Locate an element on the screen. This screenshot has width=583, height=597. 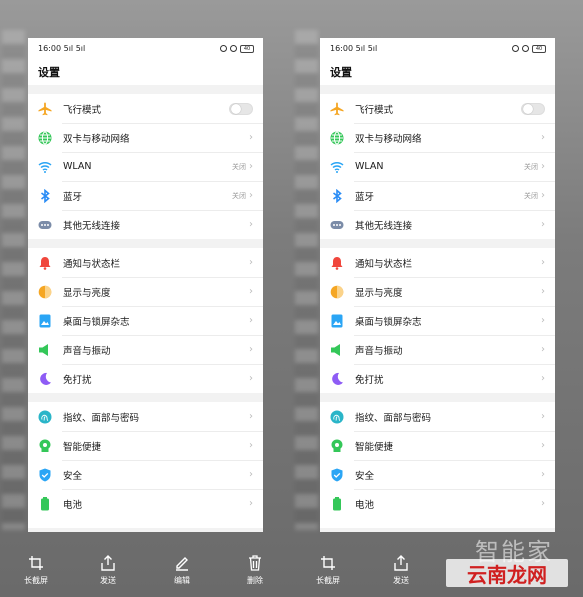
row-label: WLAN is located at coordinates (77, 166).